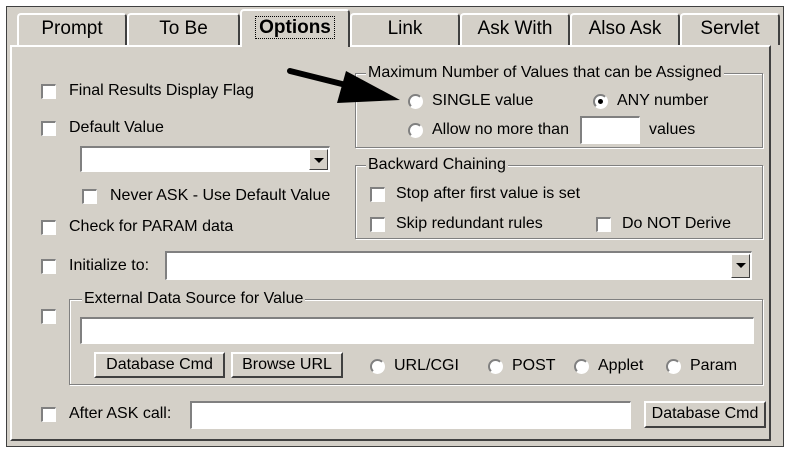 Image resolution: width=790 pixels, height=453 pixels. I want to click on external-source-title: External Data Source for Value, so click(194, 299).